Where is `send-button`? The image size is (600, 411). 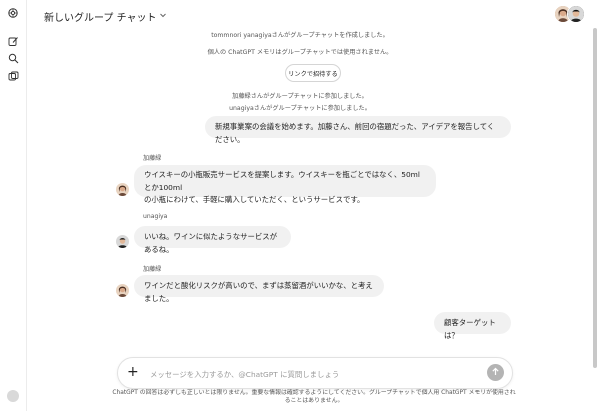
send-button is located at coordinates (495, 372).